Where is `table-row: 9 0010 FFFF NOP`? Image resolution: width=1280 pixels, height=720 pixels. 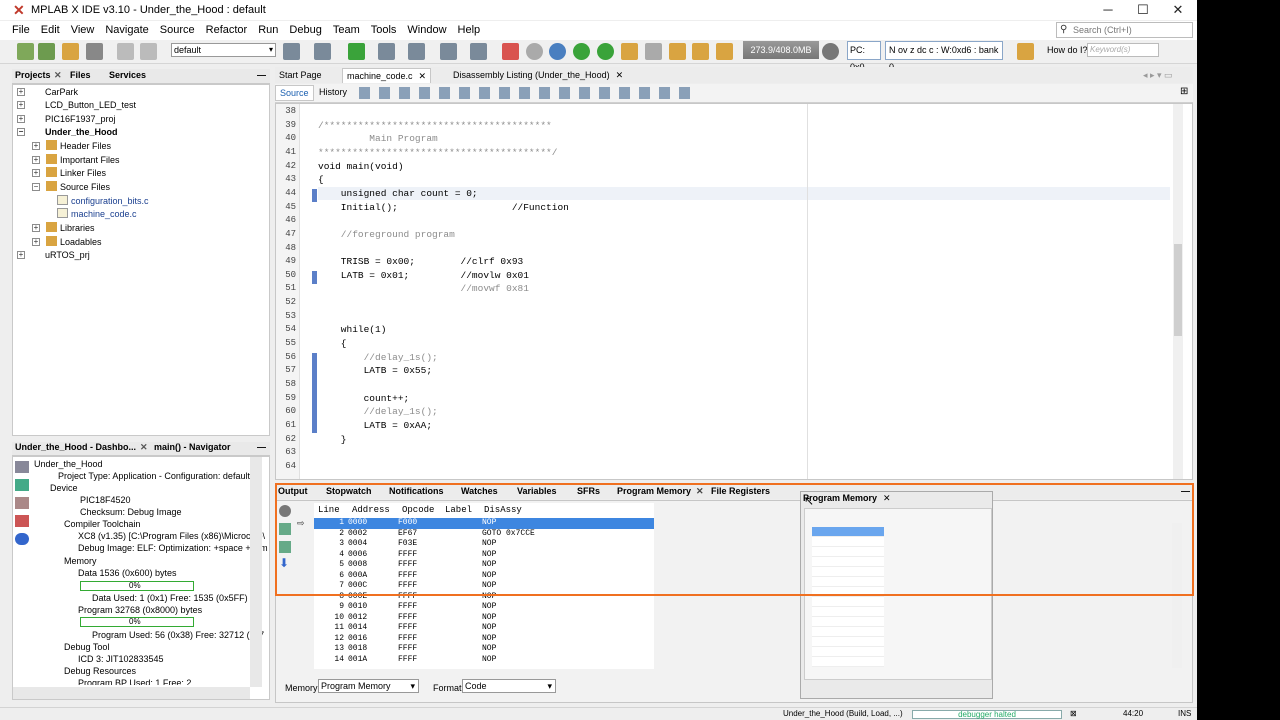 table-row: 9 0010 FFFF NOP is located at coordinates (484, 607).